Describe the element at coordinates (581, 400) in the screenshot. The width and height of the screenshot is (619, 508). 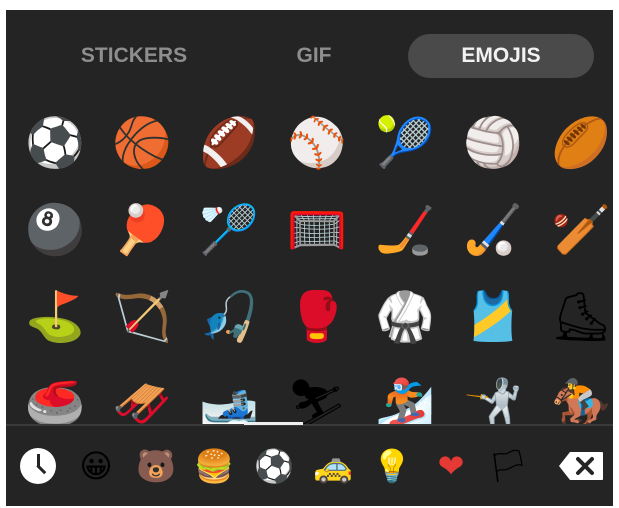
I see `emoji-glyph: 🏇` at that location.